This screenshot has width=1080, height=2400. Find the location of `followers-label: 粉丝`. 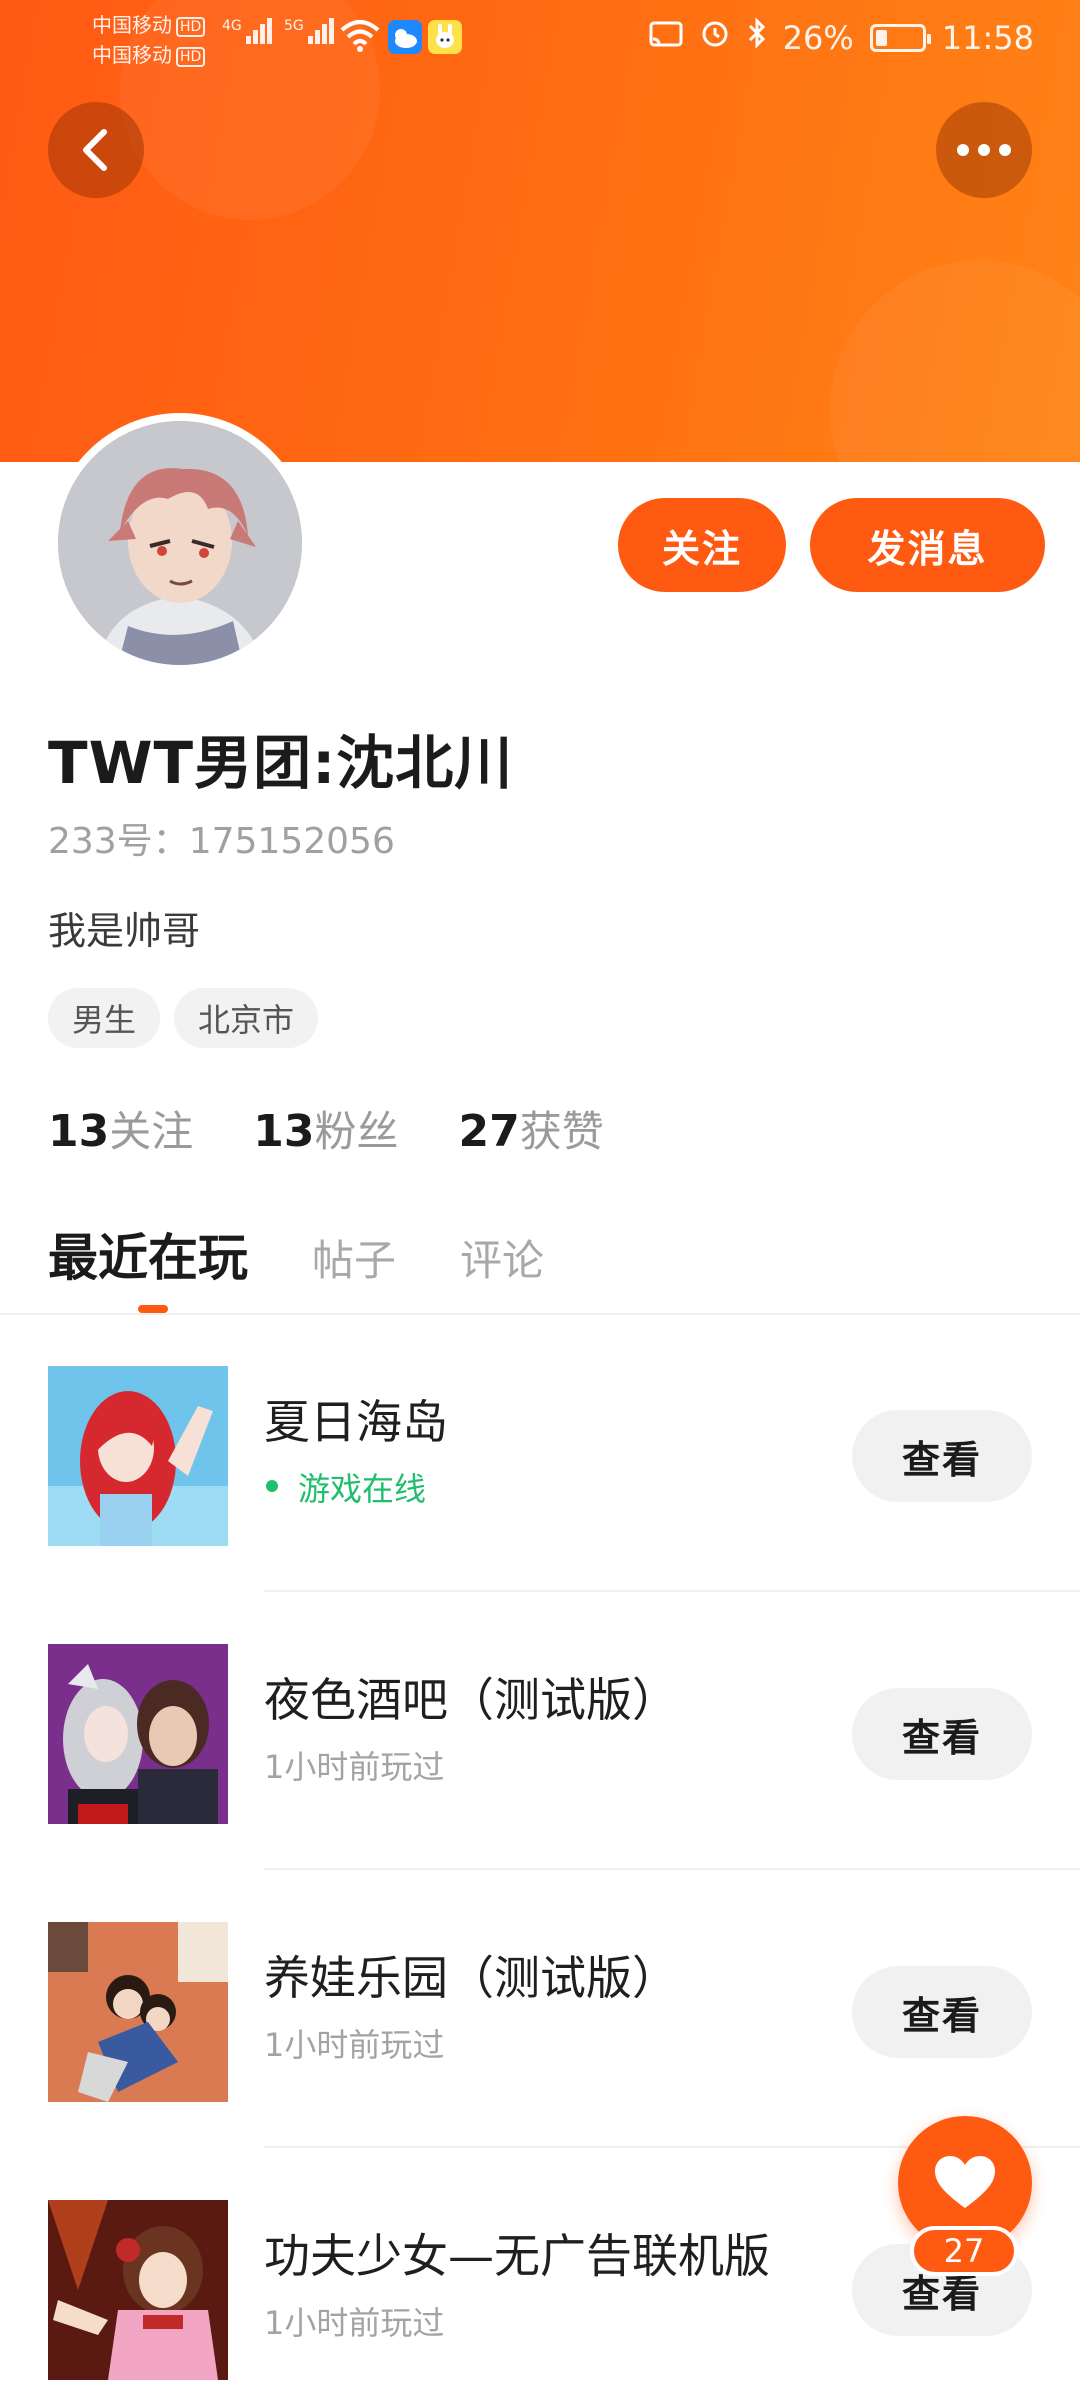

followers-label: 粉丝 is located at coordinates (356, 1131).